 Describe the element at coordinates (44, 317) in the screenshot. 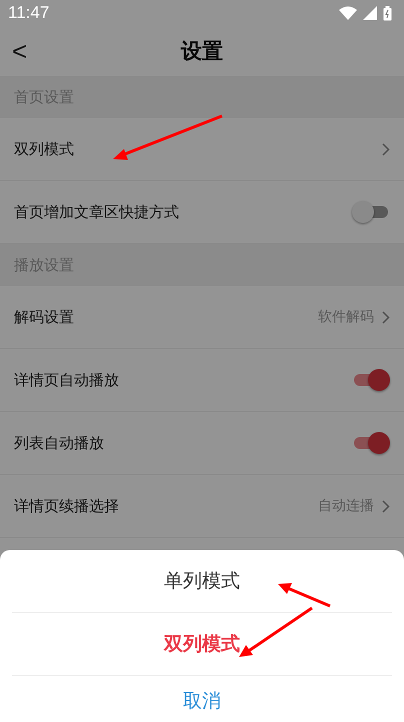

I see `setting-label: 解码设置` at that location.